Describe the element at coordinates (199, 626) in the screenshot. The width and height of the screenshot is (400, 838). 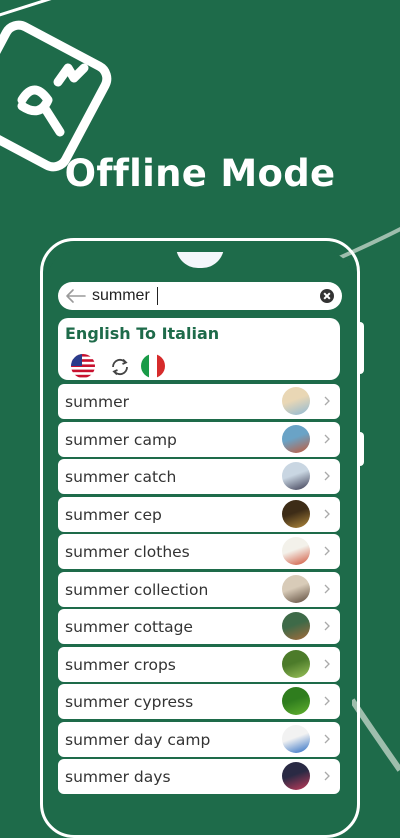
I see `list-item: summer cottage` at that location.